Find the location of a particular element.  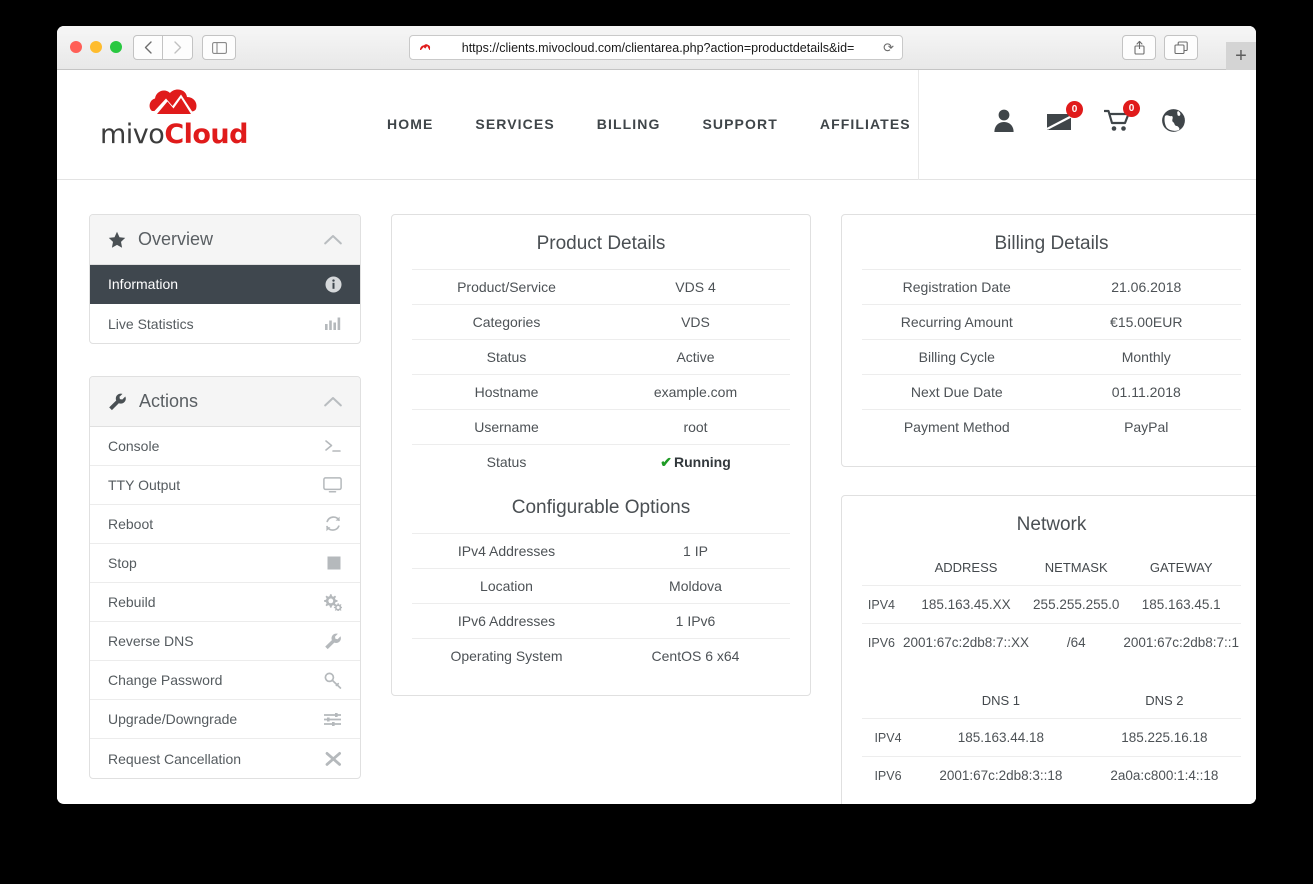

row-value: PayPal is located at coordinates (1146, 427).